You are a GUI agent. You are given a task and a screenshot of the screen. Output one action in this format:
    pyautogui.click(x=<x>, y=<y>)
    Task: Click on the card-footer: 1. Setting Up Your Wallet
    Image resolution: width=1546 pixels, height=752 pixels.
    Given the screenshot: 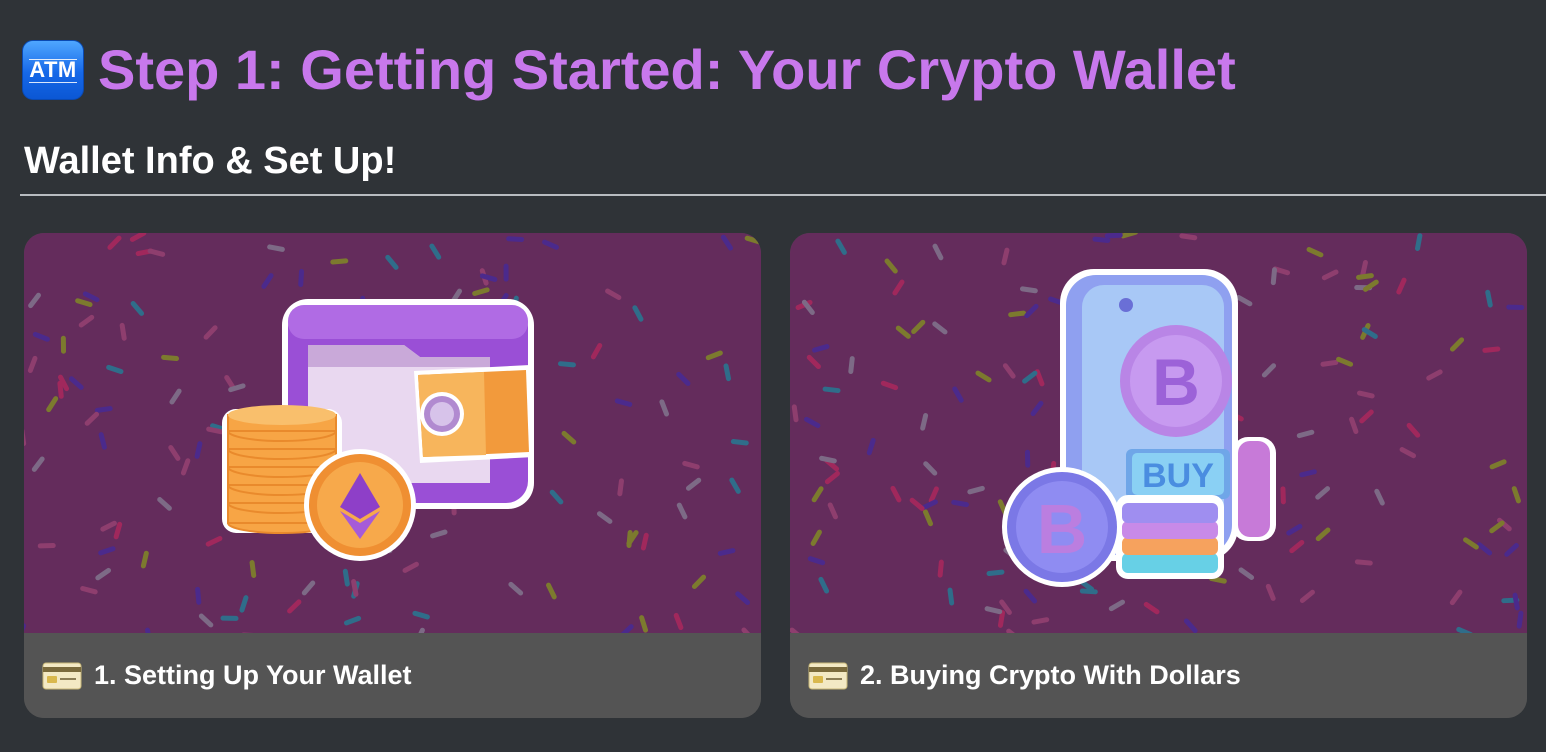 What is the action you would take?
    pyautogui.click(x=392, y=675)
    